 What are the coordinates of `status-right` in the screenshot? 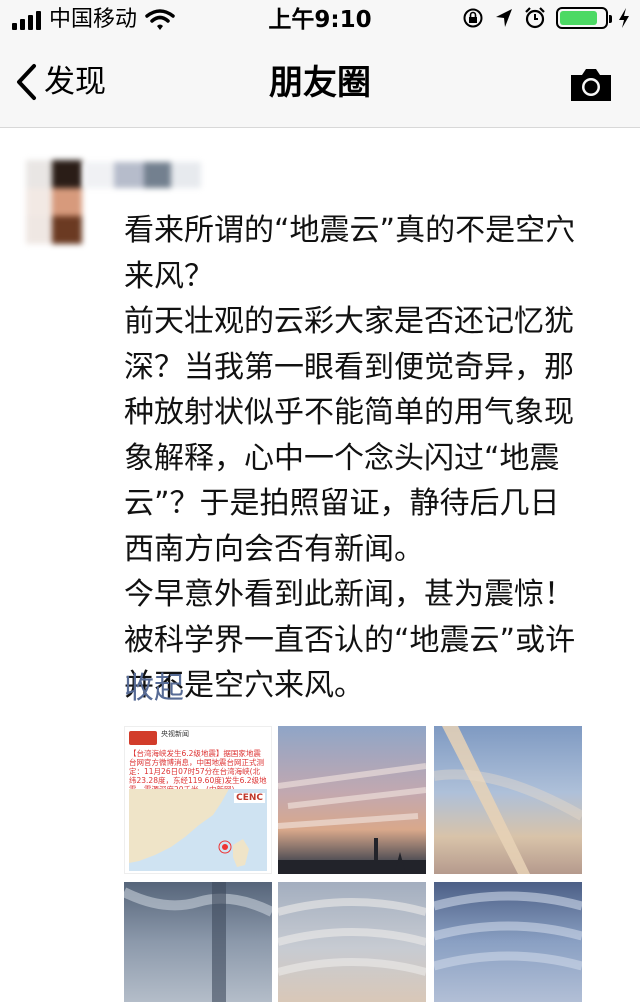 It's located at (546, 18).